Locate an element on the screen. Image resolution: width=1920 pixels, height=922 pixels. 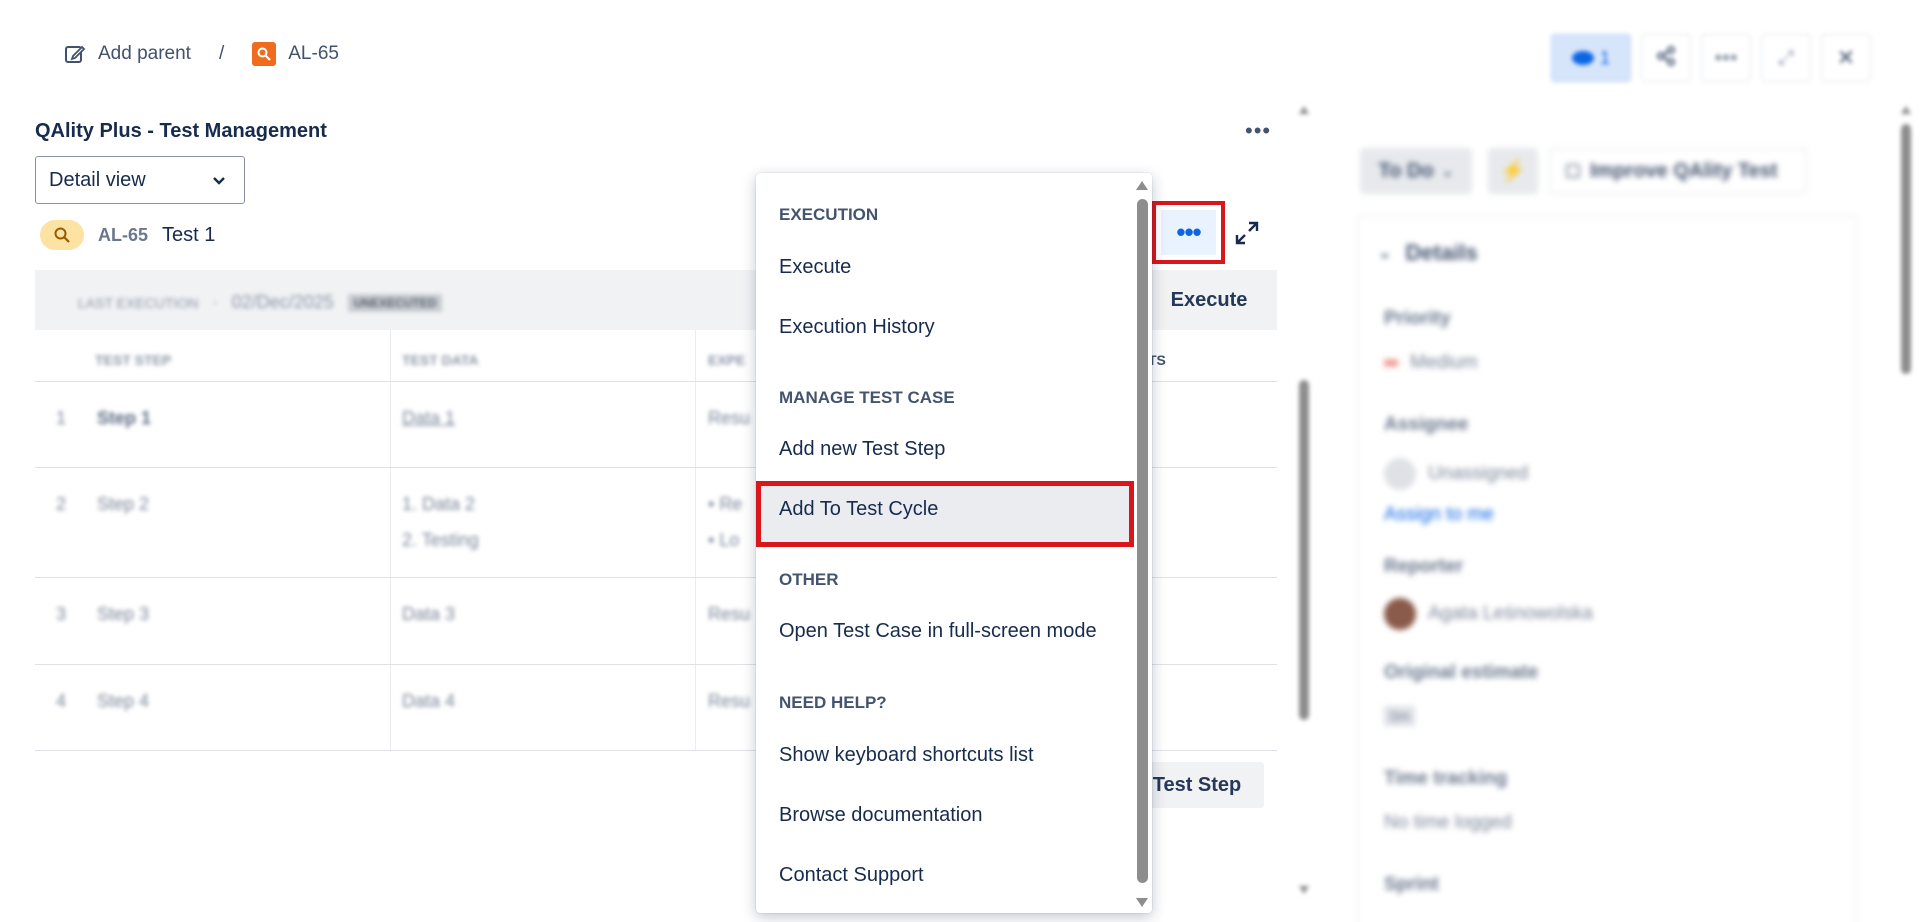
close-icon: ✕ is located at coordinates (1846, 57).